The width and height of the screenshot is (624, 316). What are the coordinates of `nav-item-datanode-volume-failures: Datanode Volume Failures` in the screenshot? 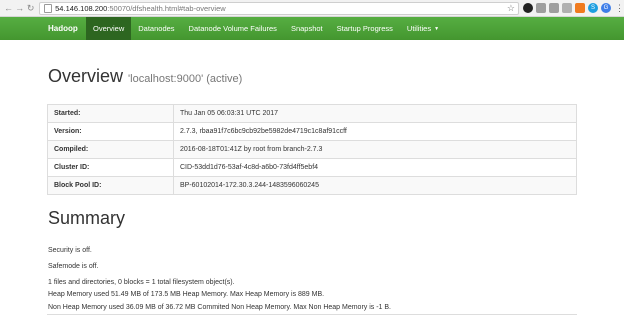 It's located at (233, 28).